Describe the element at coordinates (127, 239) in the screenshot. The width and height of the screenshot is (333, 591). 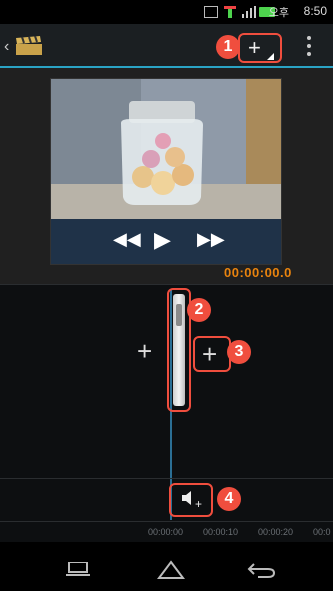
I see `rewind-button: ◀◀` at that location.